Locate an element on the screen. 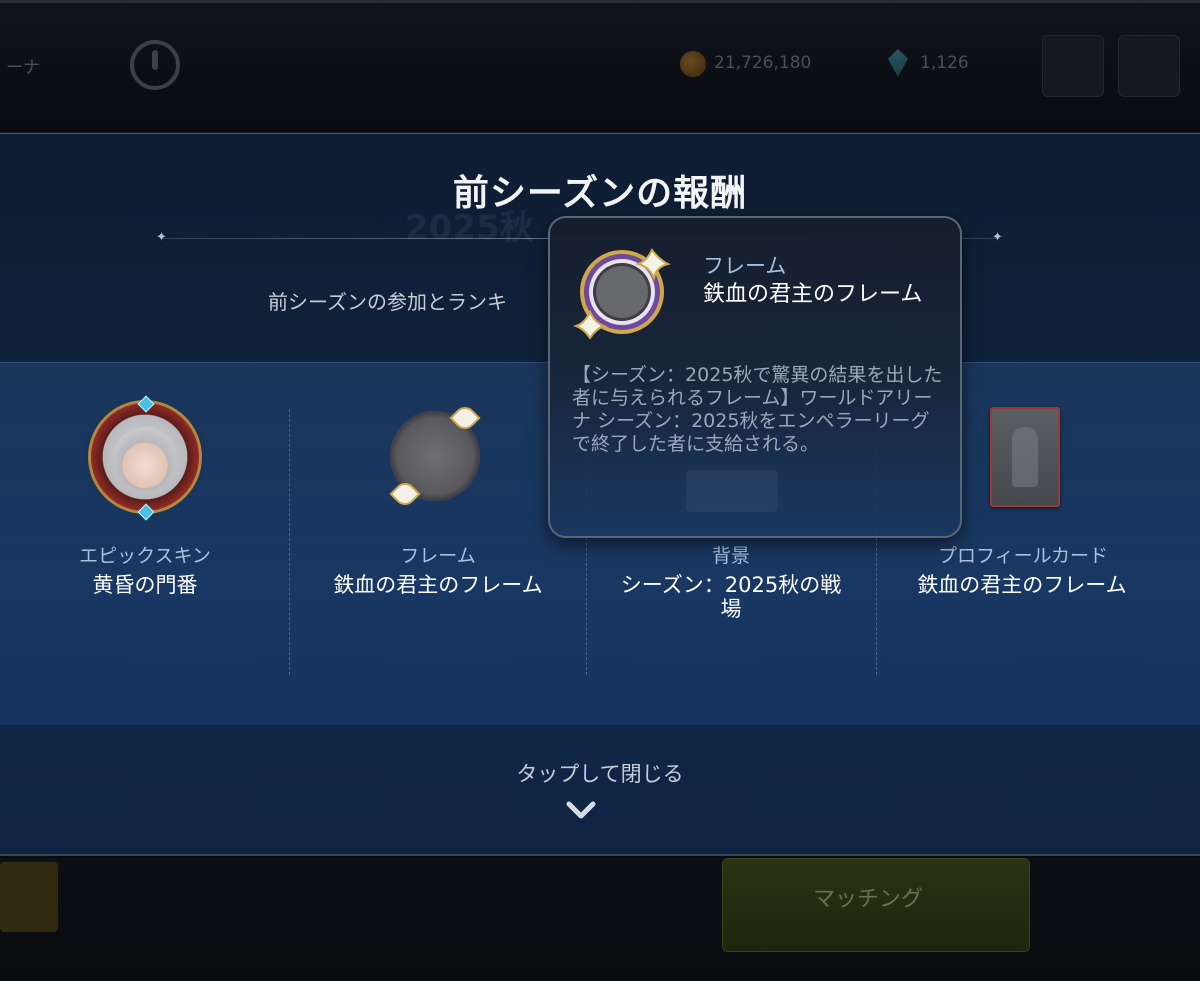 The height and width of the screenshot is (981, 1200). background-side-button is located at coordinates (29, 897).